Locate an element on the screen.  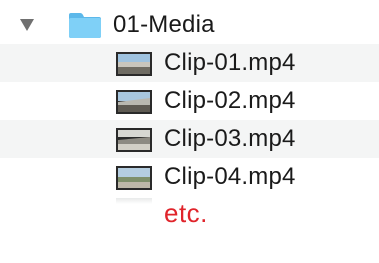
file-name: Clip-02.mp4 is located at coordinates (230, 100).